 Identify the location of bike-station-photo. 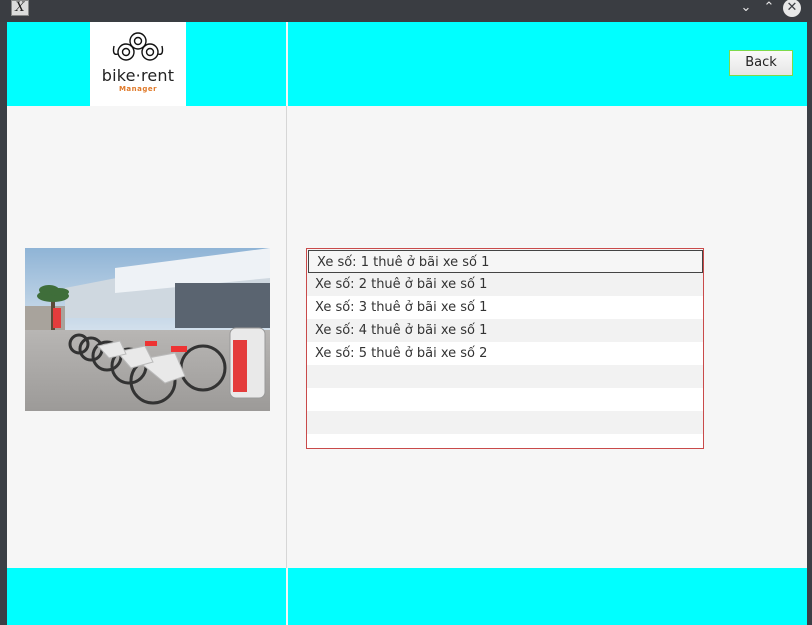
(147, 329).